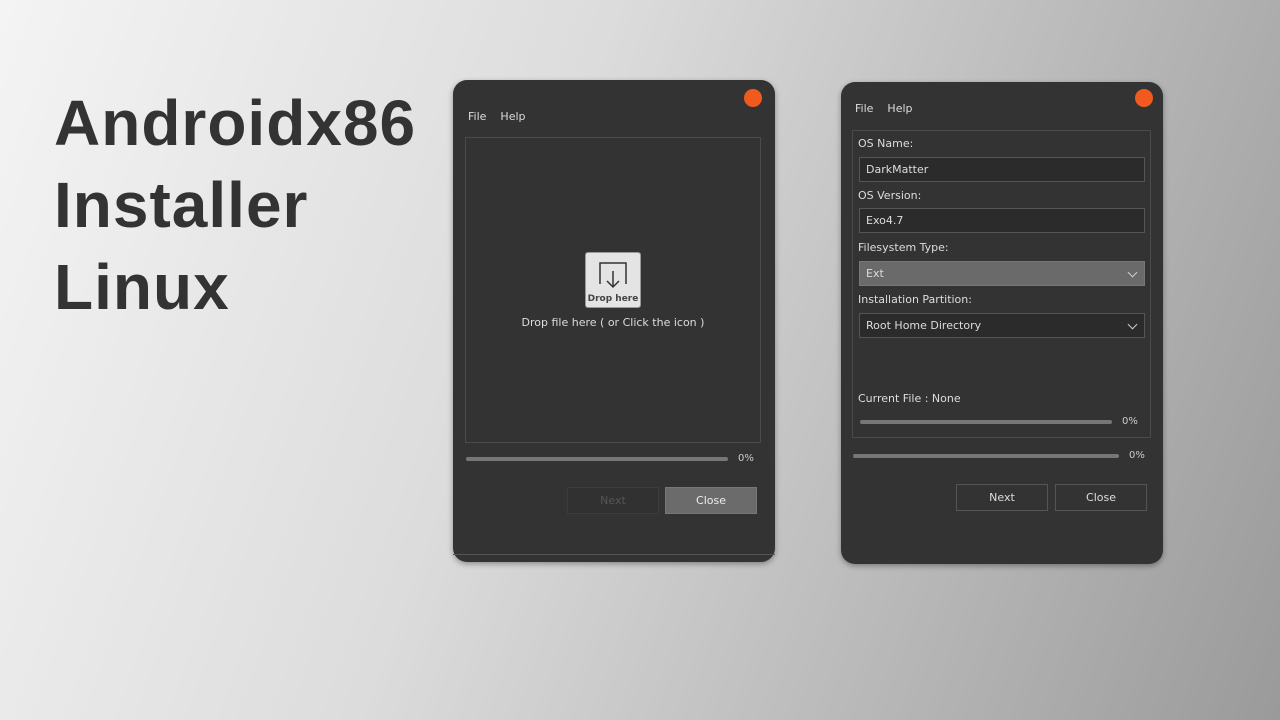  What do you see at coordinates (924, 325) in the screenshot?
I see `partition-value: Root Home Directory` at bounding box center [924, 325].